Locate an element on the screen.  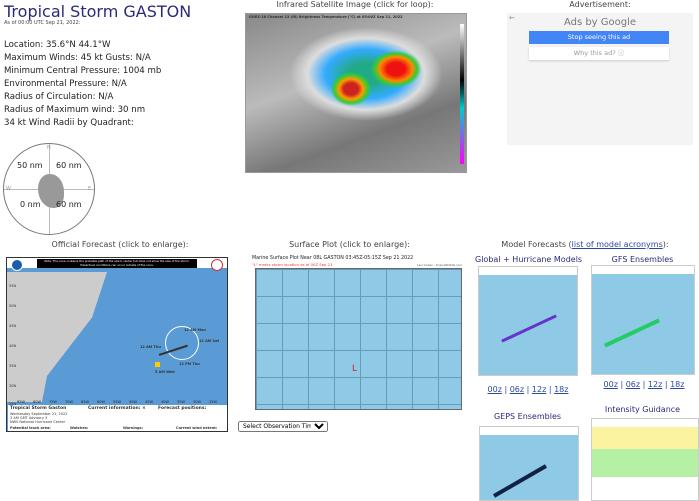
global-models-title: Global + Hurricane Models is located at coordinates (529, 259).